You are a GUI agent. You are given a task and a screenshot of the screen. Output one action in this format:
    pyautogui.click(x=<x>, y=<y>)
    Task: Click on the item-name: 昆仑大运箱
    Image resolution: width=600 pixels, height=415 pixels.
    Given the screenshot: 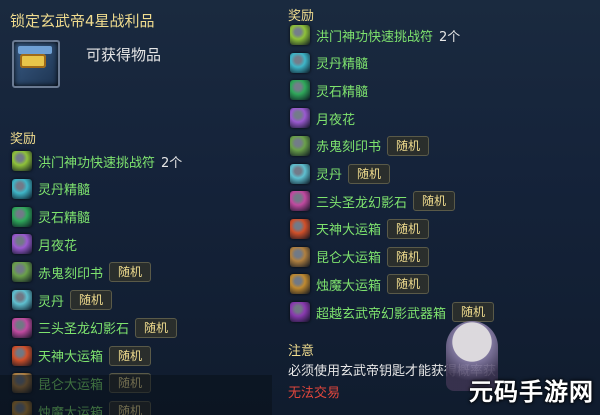 What is the action you would take?
    pyautogui.click(x=349, y=259)
    